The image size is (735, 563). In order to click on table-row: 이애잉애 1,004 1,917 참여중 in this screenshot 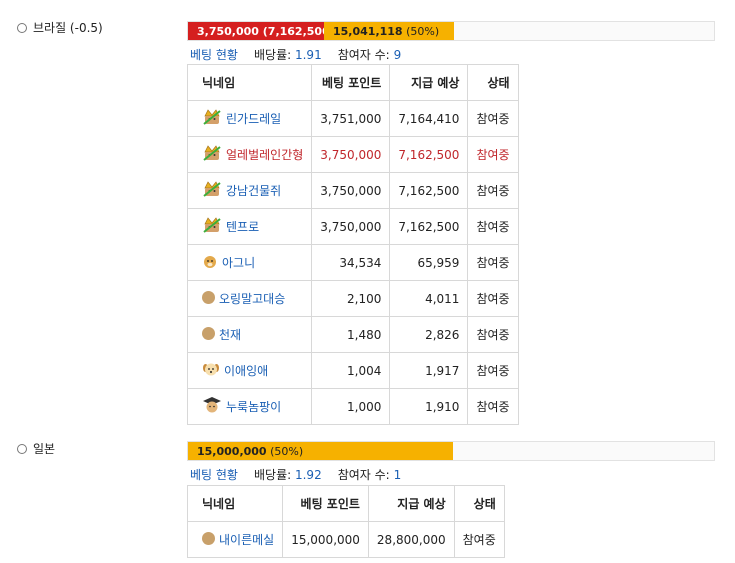, I will do `click(352, 370)`.